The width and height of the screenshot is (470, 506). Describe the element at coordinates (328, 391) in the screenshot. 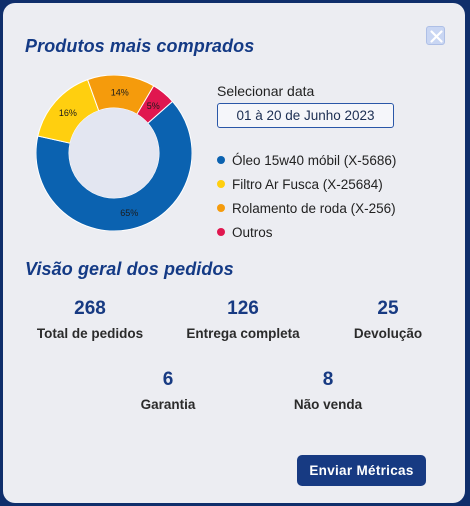

I see `metric-no-sale: 8 Não venda` at that location.